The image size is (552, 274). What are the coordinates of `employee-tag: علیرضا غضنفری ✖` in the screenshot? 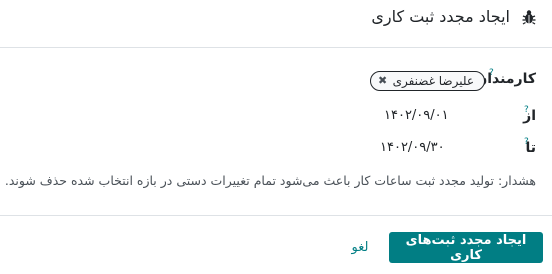 It's located at (427, 81).